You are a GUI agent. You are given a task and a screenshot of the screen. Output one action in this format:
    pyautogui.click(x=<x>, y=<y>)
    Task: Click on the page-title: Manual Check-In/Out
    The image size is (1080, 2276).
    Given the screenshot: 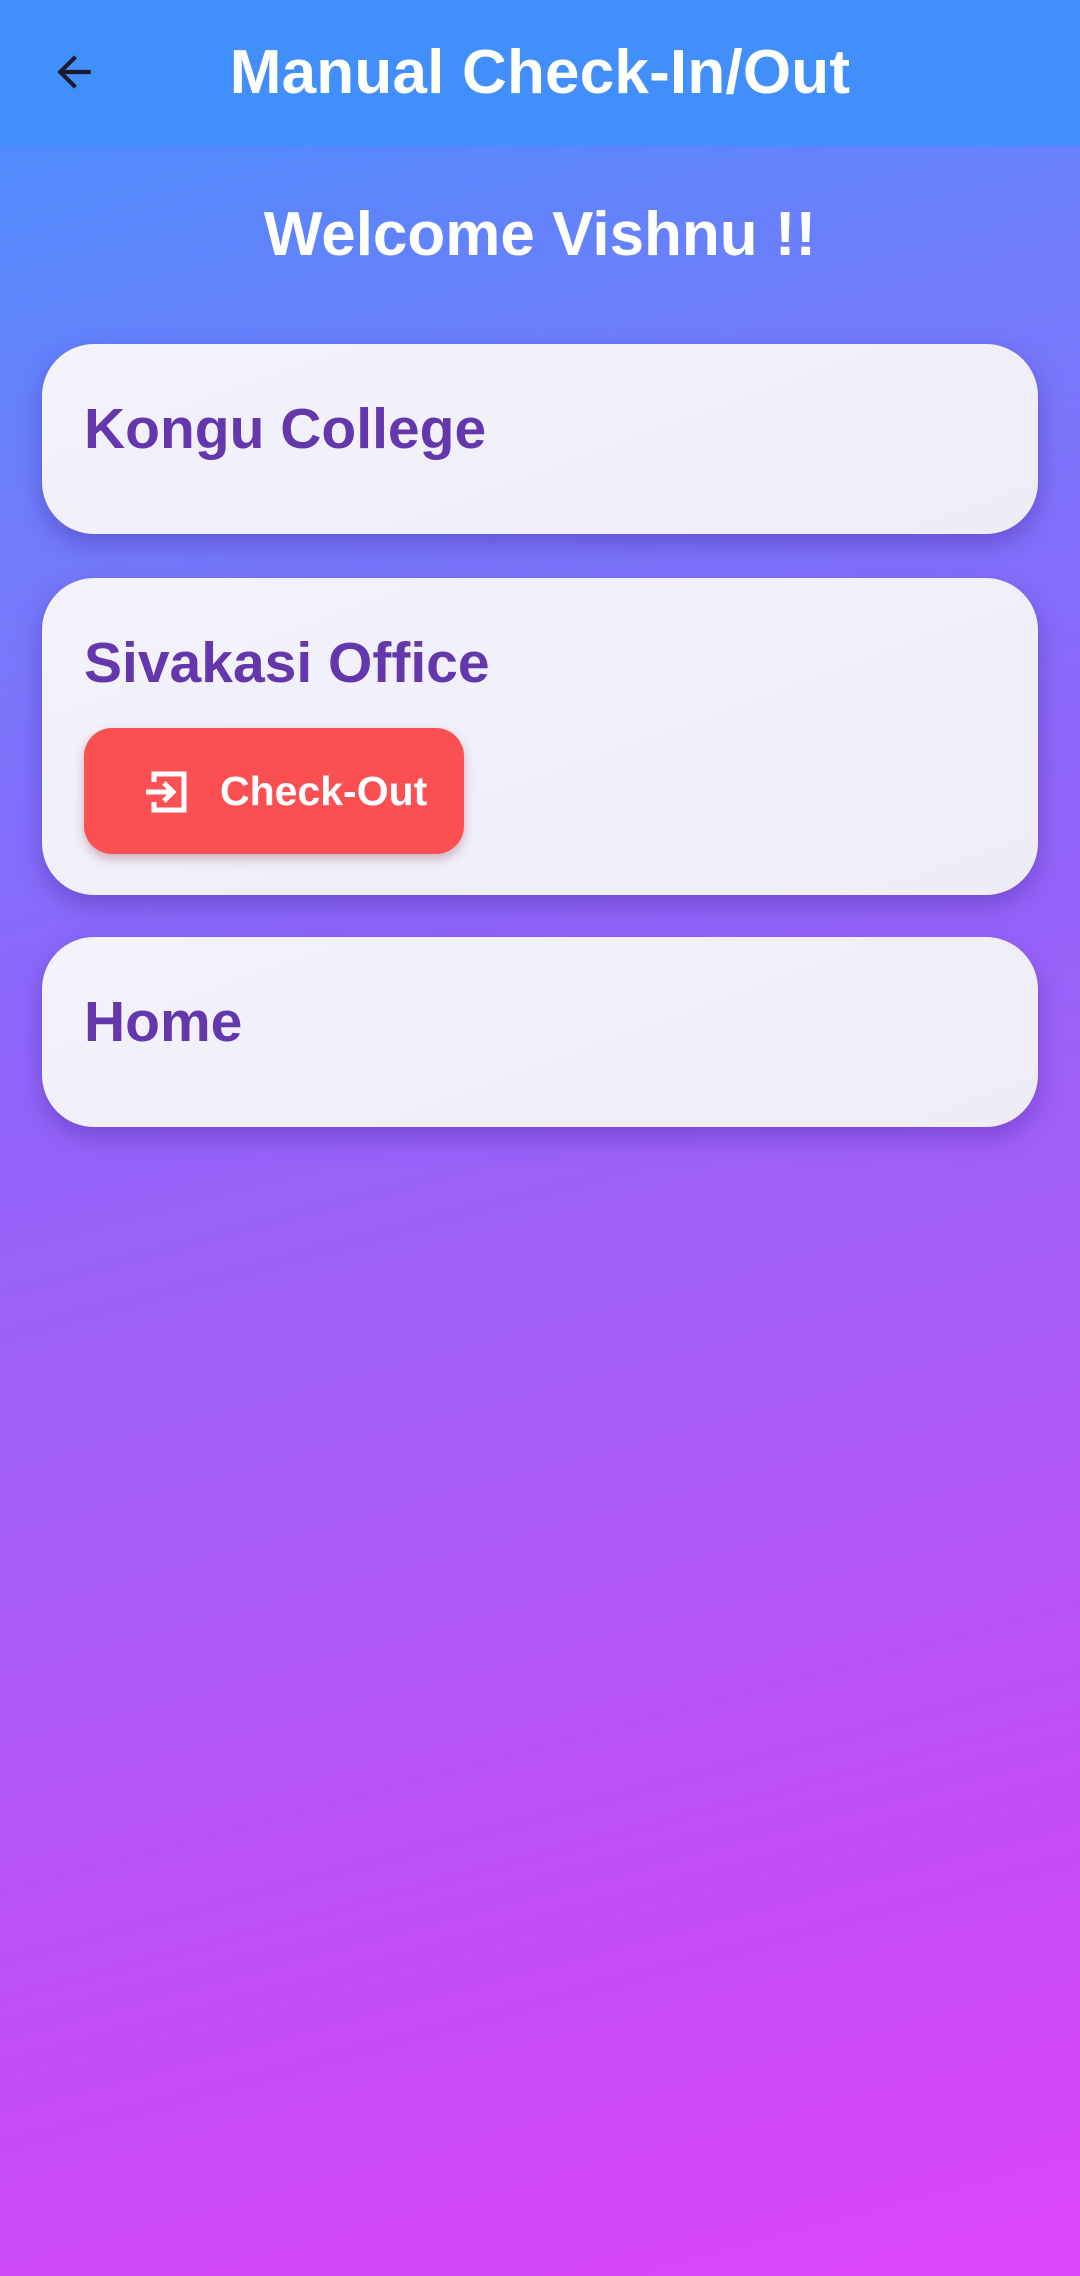 What is the action you would take?
    pyautogui.click(x=540, y=72)
    